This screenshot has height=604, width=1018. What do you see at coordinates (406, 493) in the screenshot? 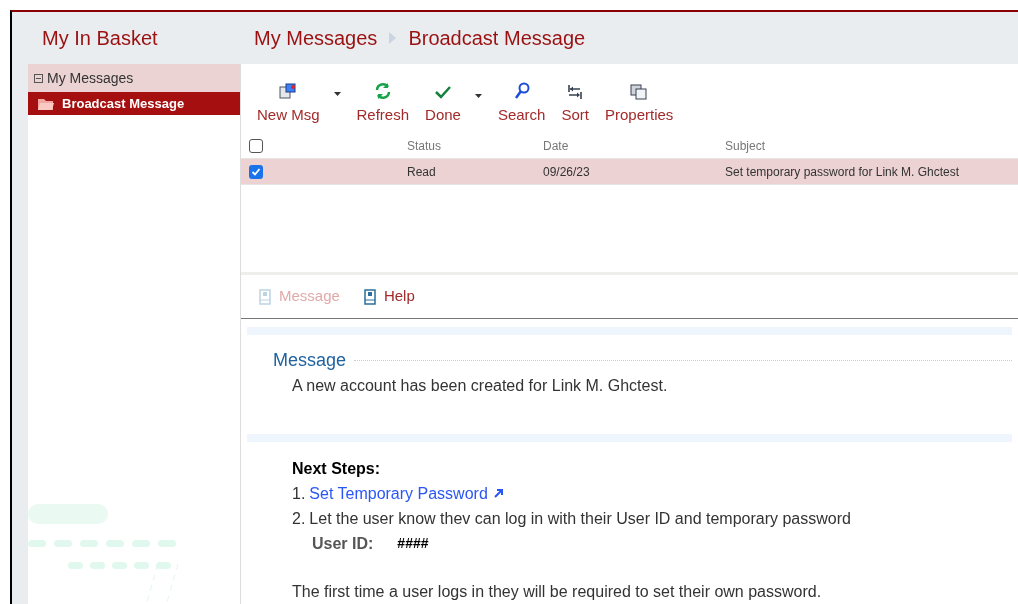
I see `step-link: Set Temporary Password` at bounding box center [406, 493].